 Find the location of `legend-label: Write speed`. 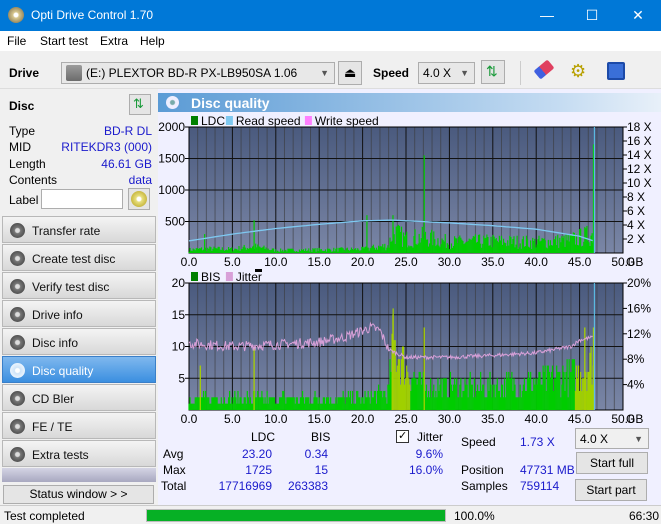

legend-label: Write speed is located at coordinates (347, 121).